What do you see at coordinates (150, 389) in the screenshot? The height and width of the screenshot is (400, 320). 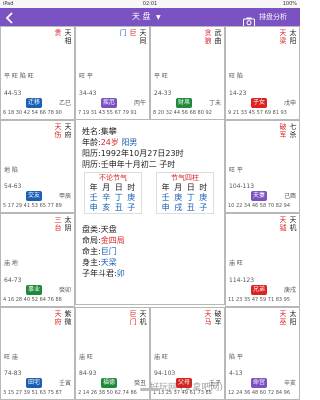 I see `home-indicator` at bounding box center [150, 389].